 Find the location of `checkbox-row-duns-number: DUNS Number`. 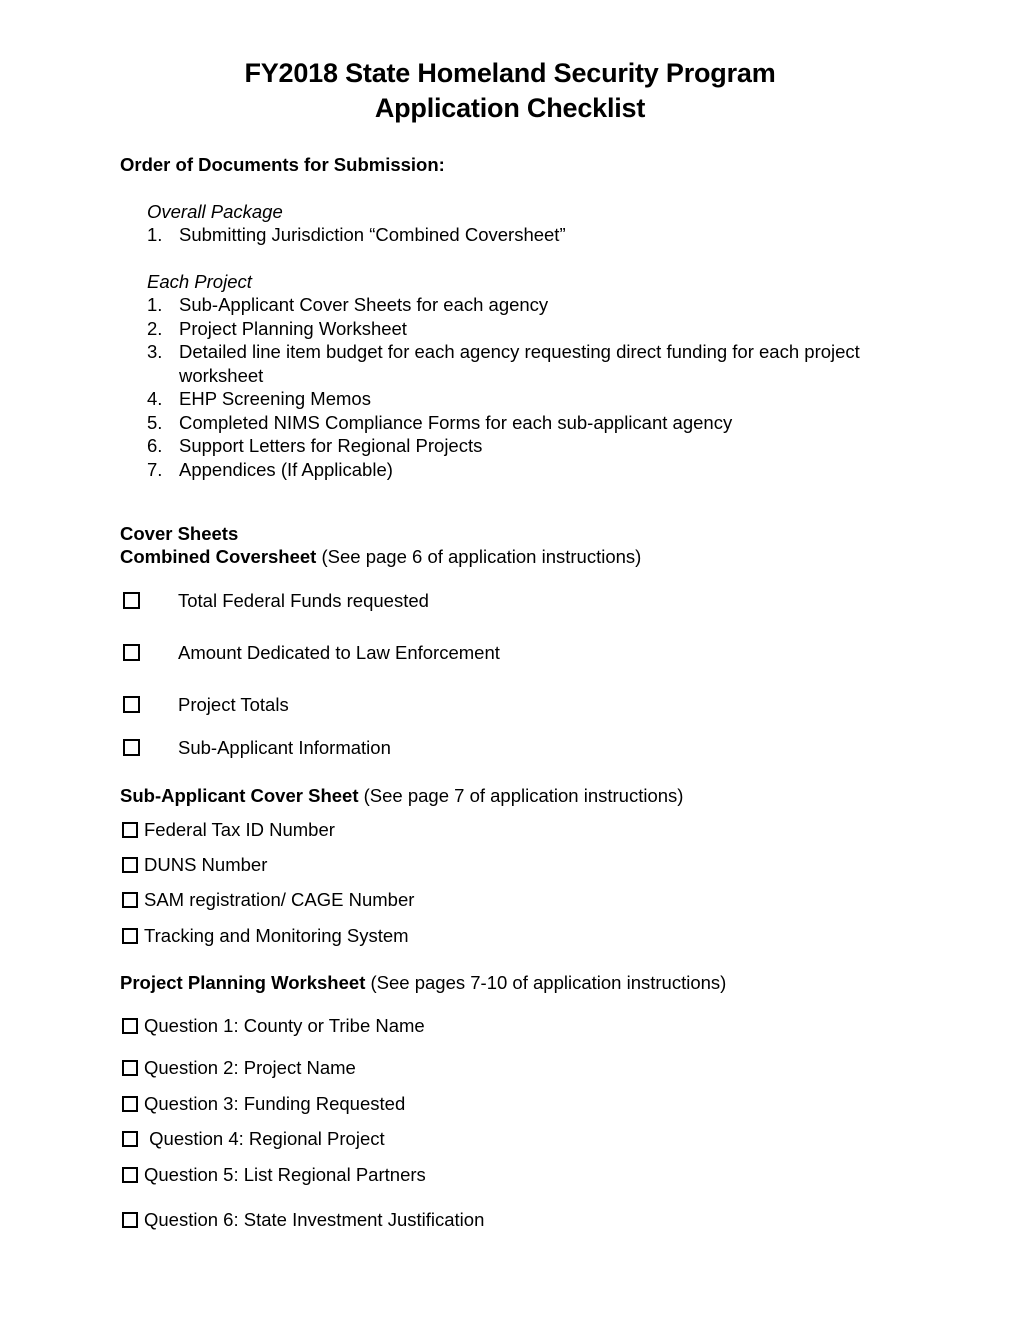

checkbox-row-duns-number: DUNS Number is located at coordinates (520, 865).